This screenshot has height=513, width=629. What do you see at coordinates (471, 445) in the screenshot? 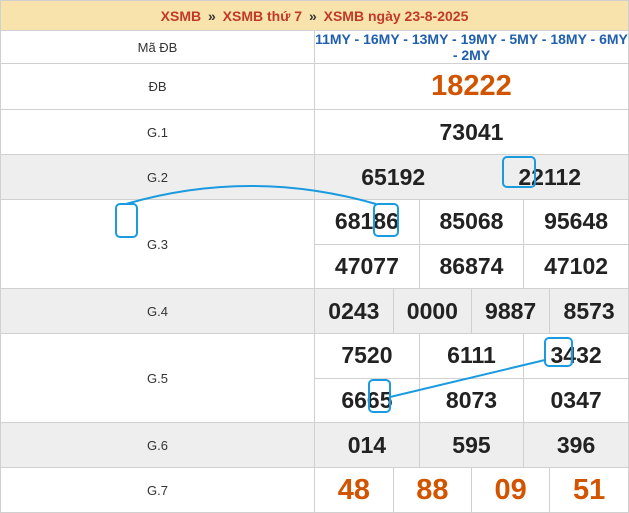
I see `prize-g6-number: 595` at bounding box center [471, 445].